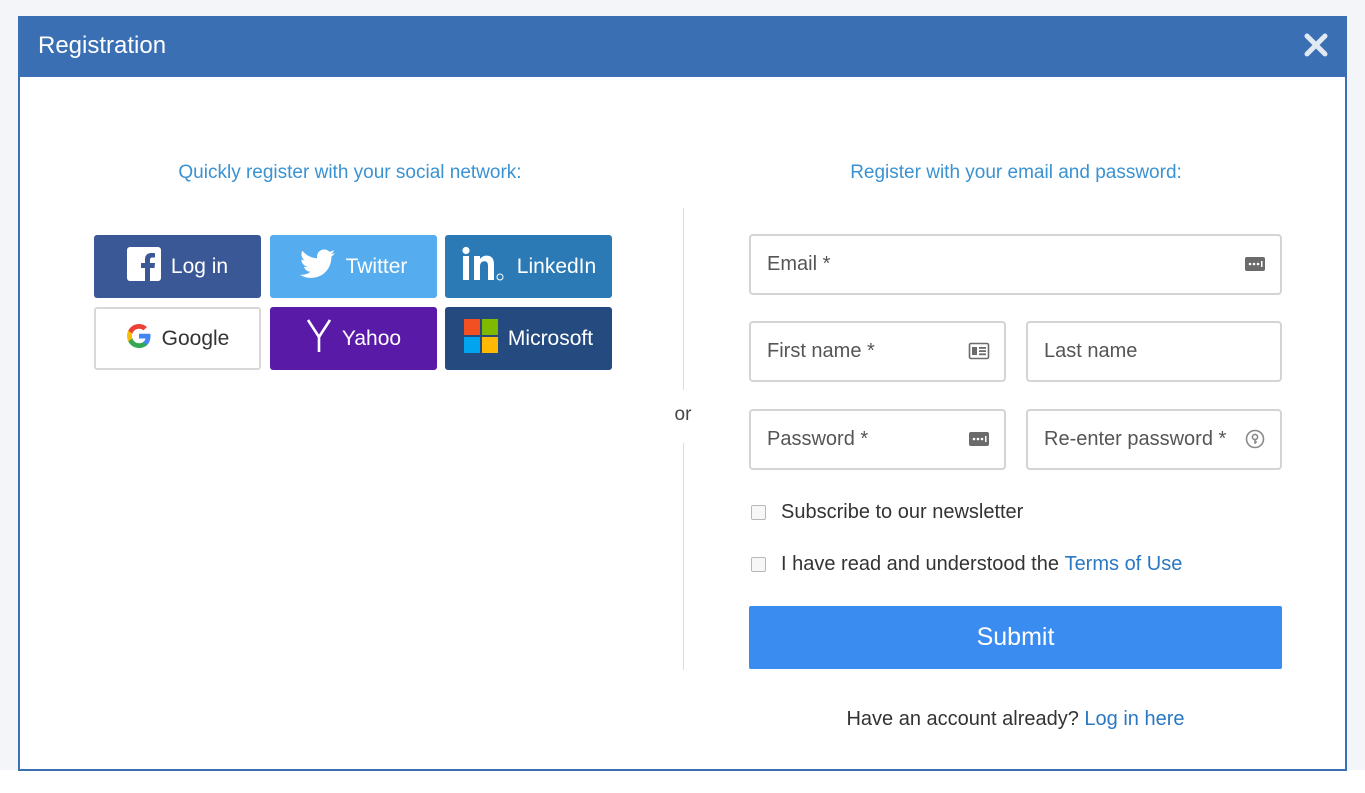  I want to click on facebook-label: Log in, so click(199, 266).